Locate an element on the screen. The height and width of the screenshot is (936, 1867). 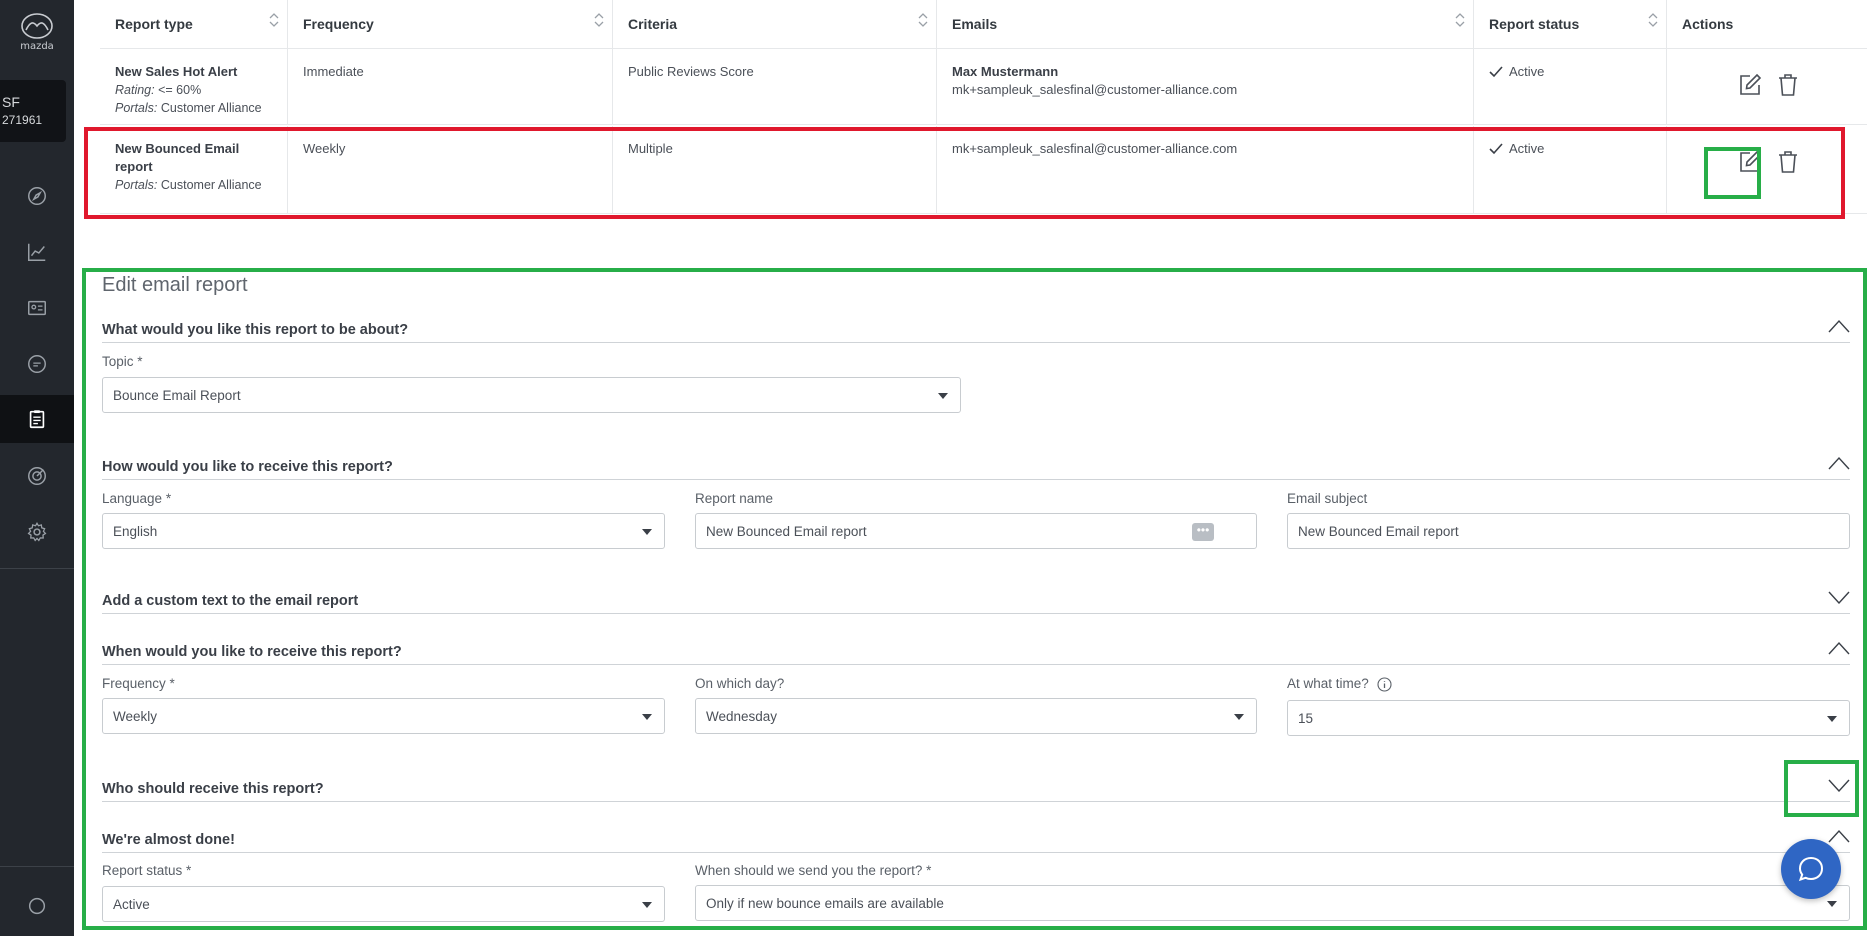
time-value: 15 is located at coordinates (1306, 718).